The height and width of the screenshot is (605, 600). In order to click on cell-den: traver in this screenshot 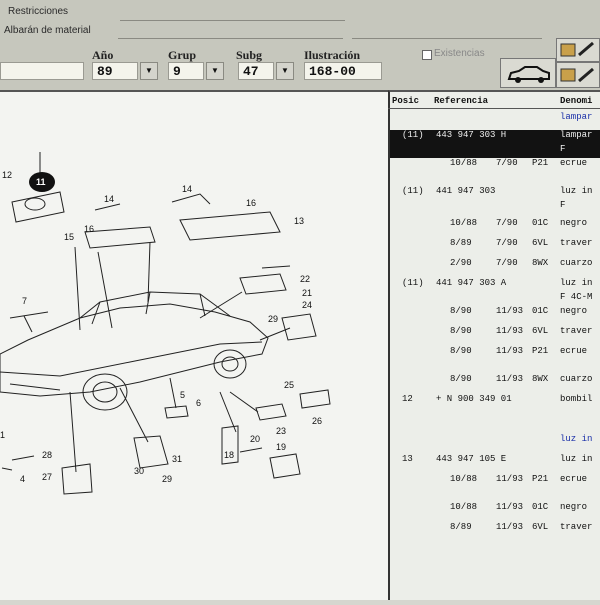, I will do `click(576, 331)`.